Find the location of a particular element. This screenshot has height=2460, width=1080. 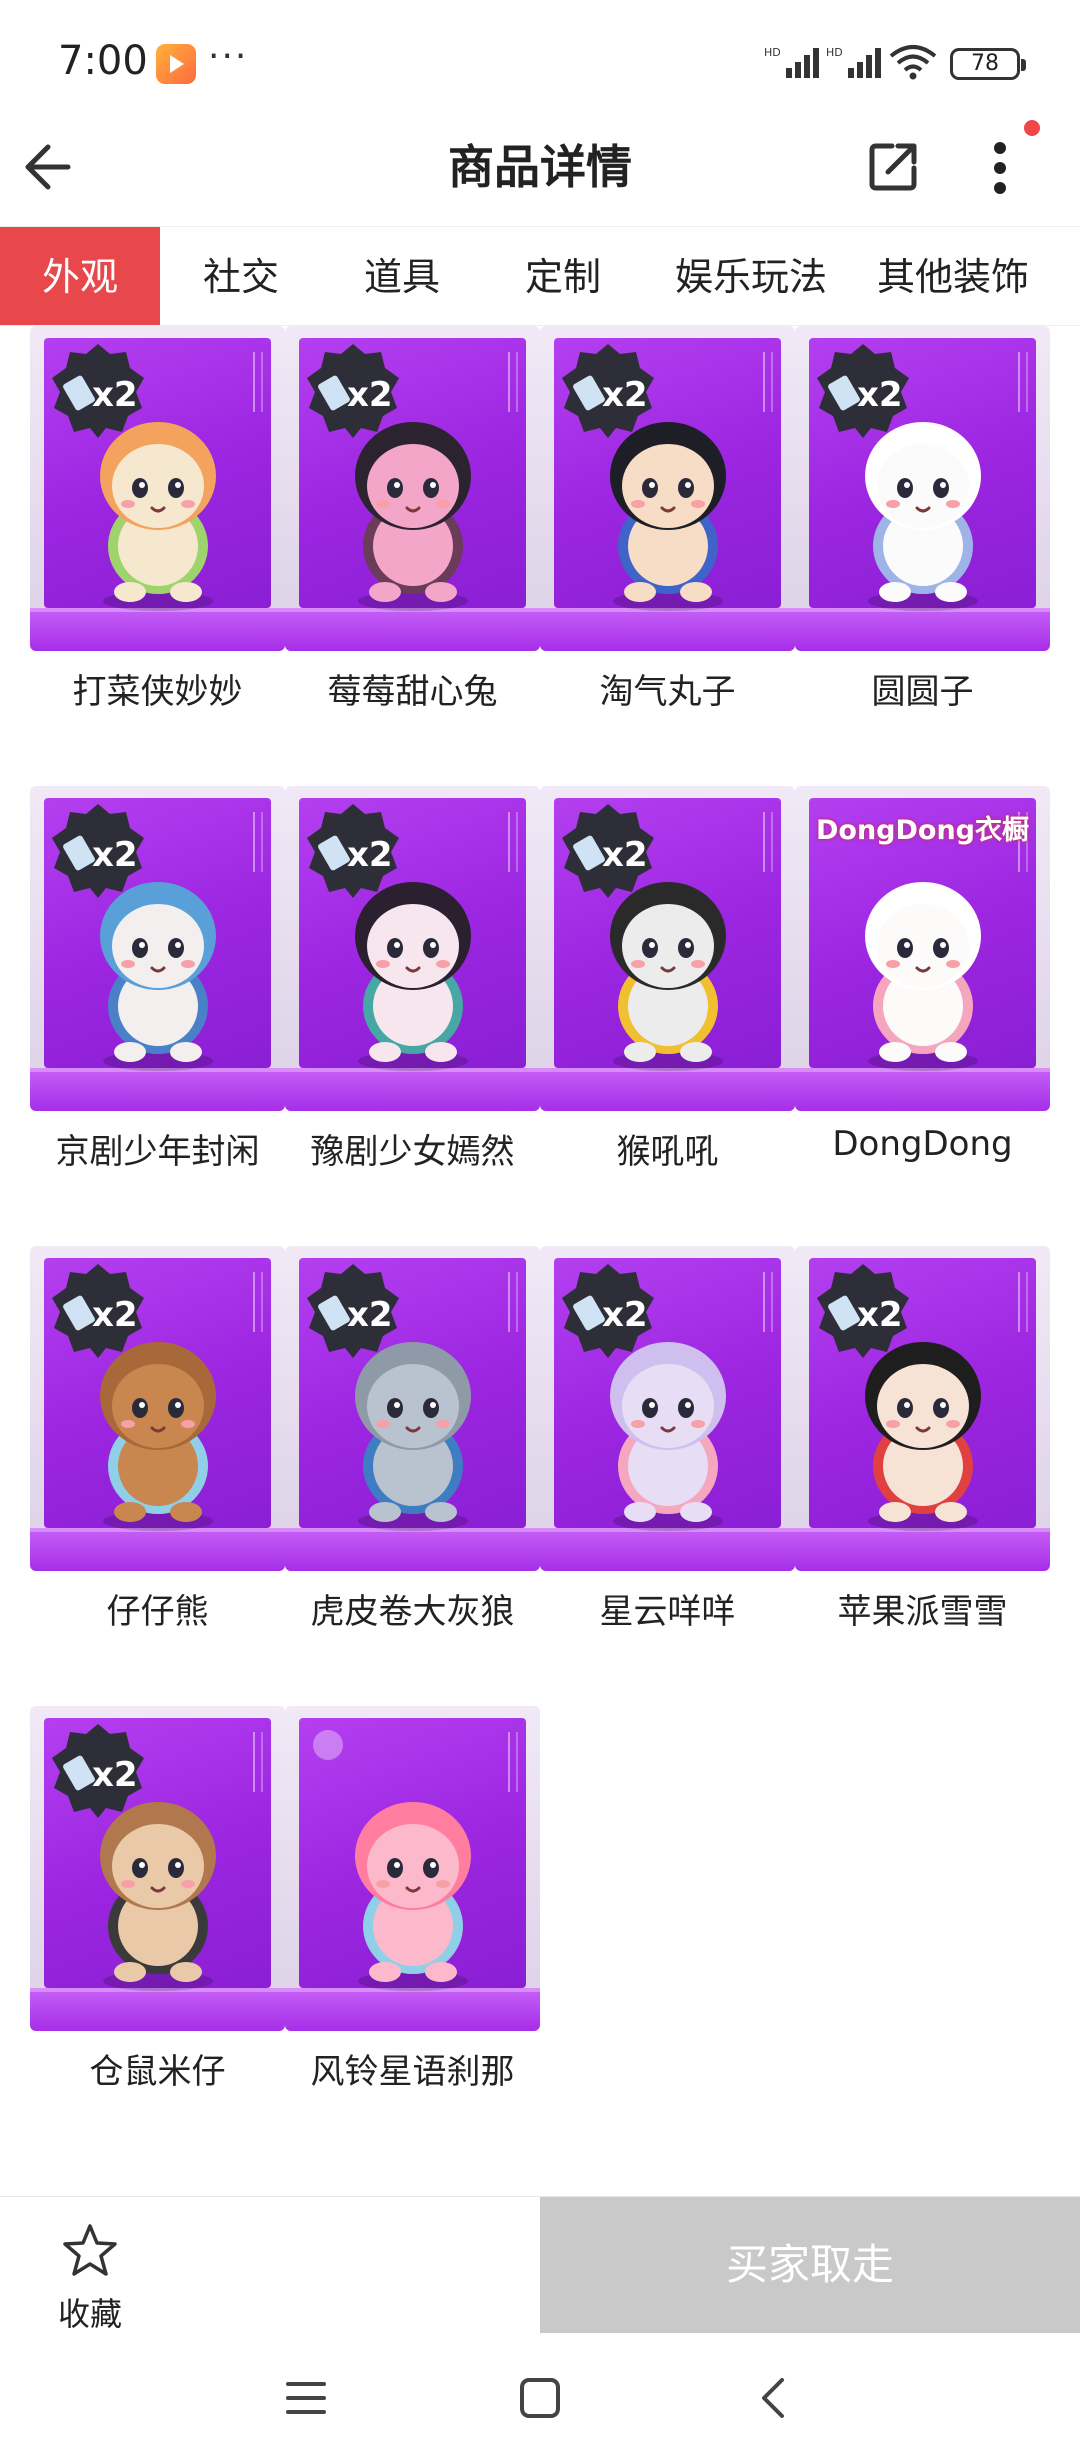

tab-appearance: 外观 is located at coordinates (80, 276).